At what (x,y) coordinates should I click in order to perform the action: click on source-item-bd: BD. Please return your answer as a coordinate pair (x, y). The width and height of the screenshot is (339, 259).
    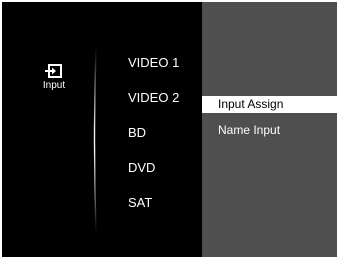
    Looking at the image, I should click on (137, 133).